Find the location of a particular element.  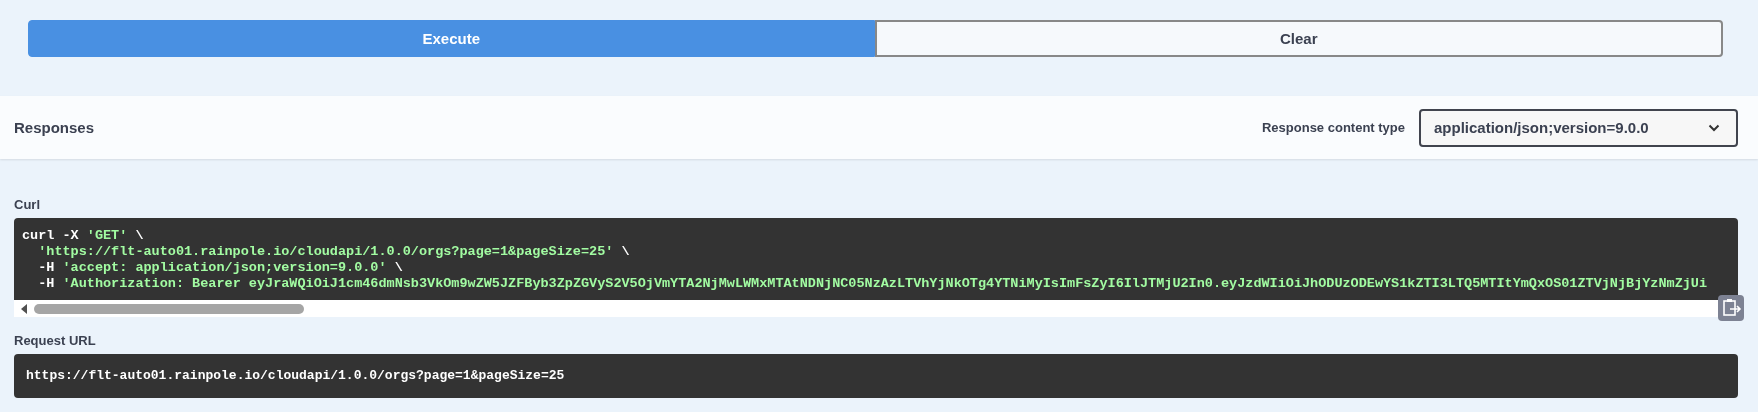

copy-icon is located at coordinates (1731, 308).